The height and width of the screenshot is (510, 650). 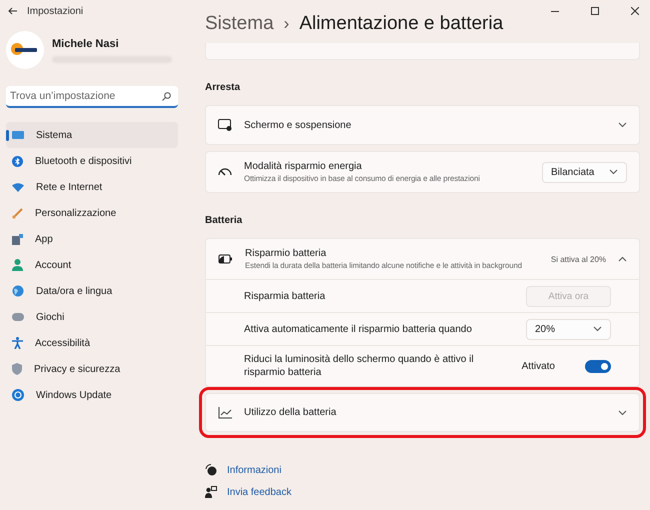 What do you see at coordinates (211, 470) in the screenshot?
I see `help-icon` at bounding box center [211, 470].